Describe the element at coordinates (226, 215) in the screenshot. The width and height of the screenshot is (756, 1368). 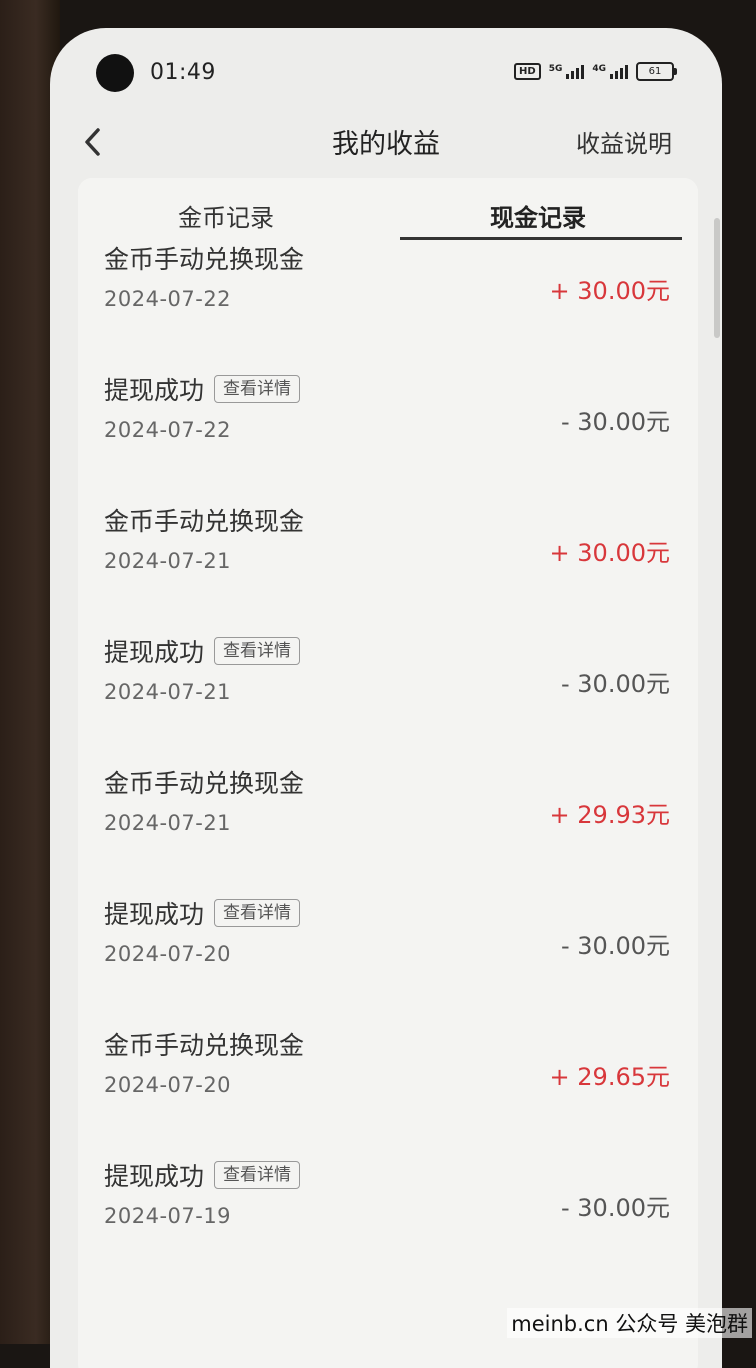
I see `tab-coin-records: 金币记录` at that location.